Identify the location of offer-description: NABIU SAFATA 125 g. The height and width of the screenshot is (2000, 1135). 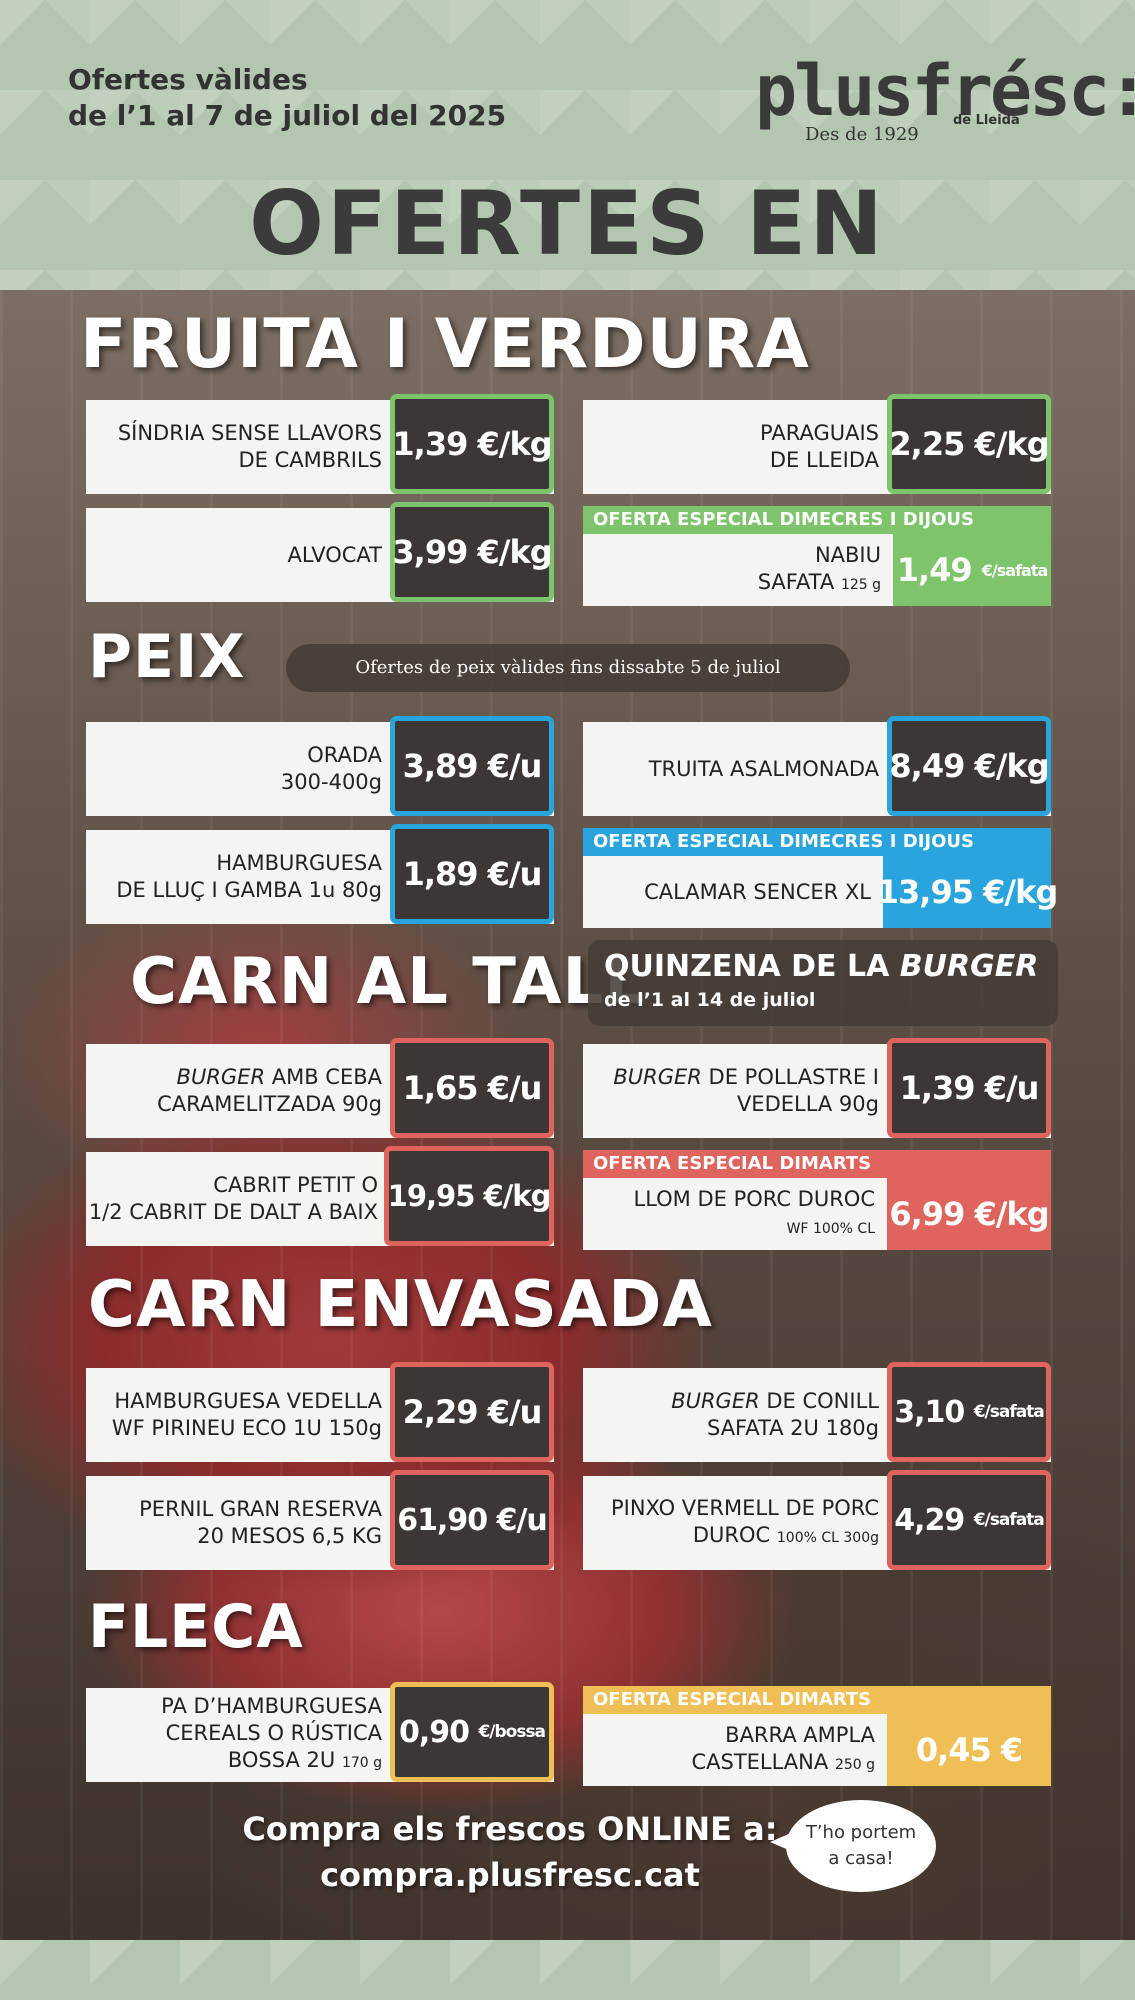
(738, 570).